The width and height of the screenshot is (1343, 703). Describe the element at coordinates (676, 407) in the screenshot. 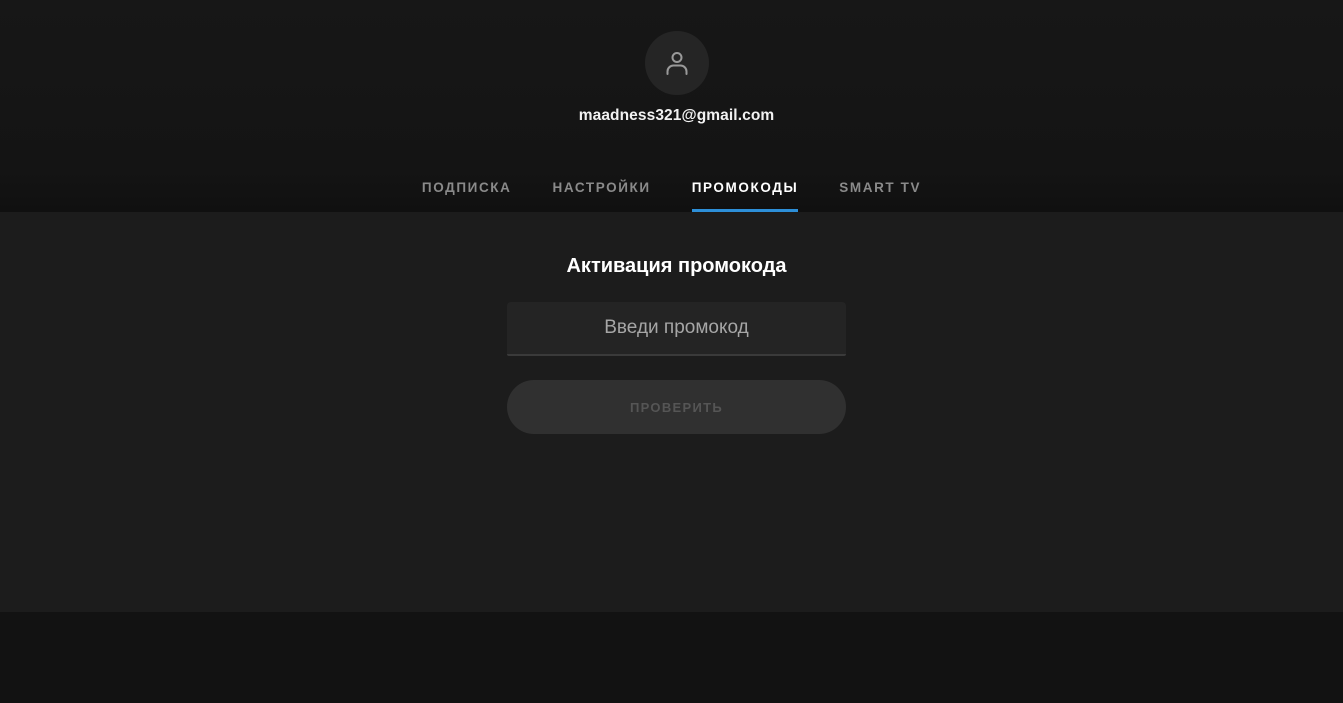

I see `check-button: ПРОВЕРИТЬ` at that location.